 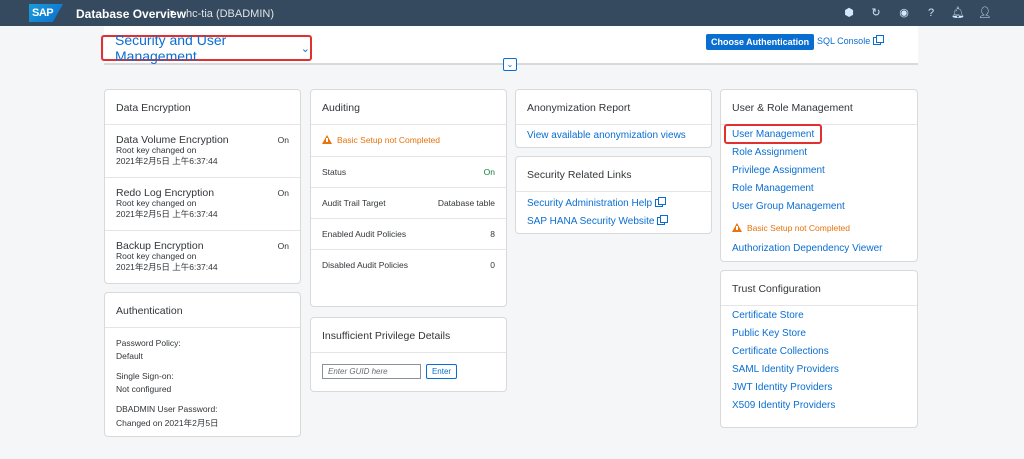 What do you see at coordinates (230, 14) in the screenshot?
I see `system-name: hc-tia (DBADMIN)` at bounding box center [230, 14].